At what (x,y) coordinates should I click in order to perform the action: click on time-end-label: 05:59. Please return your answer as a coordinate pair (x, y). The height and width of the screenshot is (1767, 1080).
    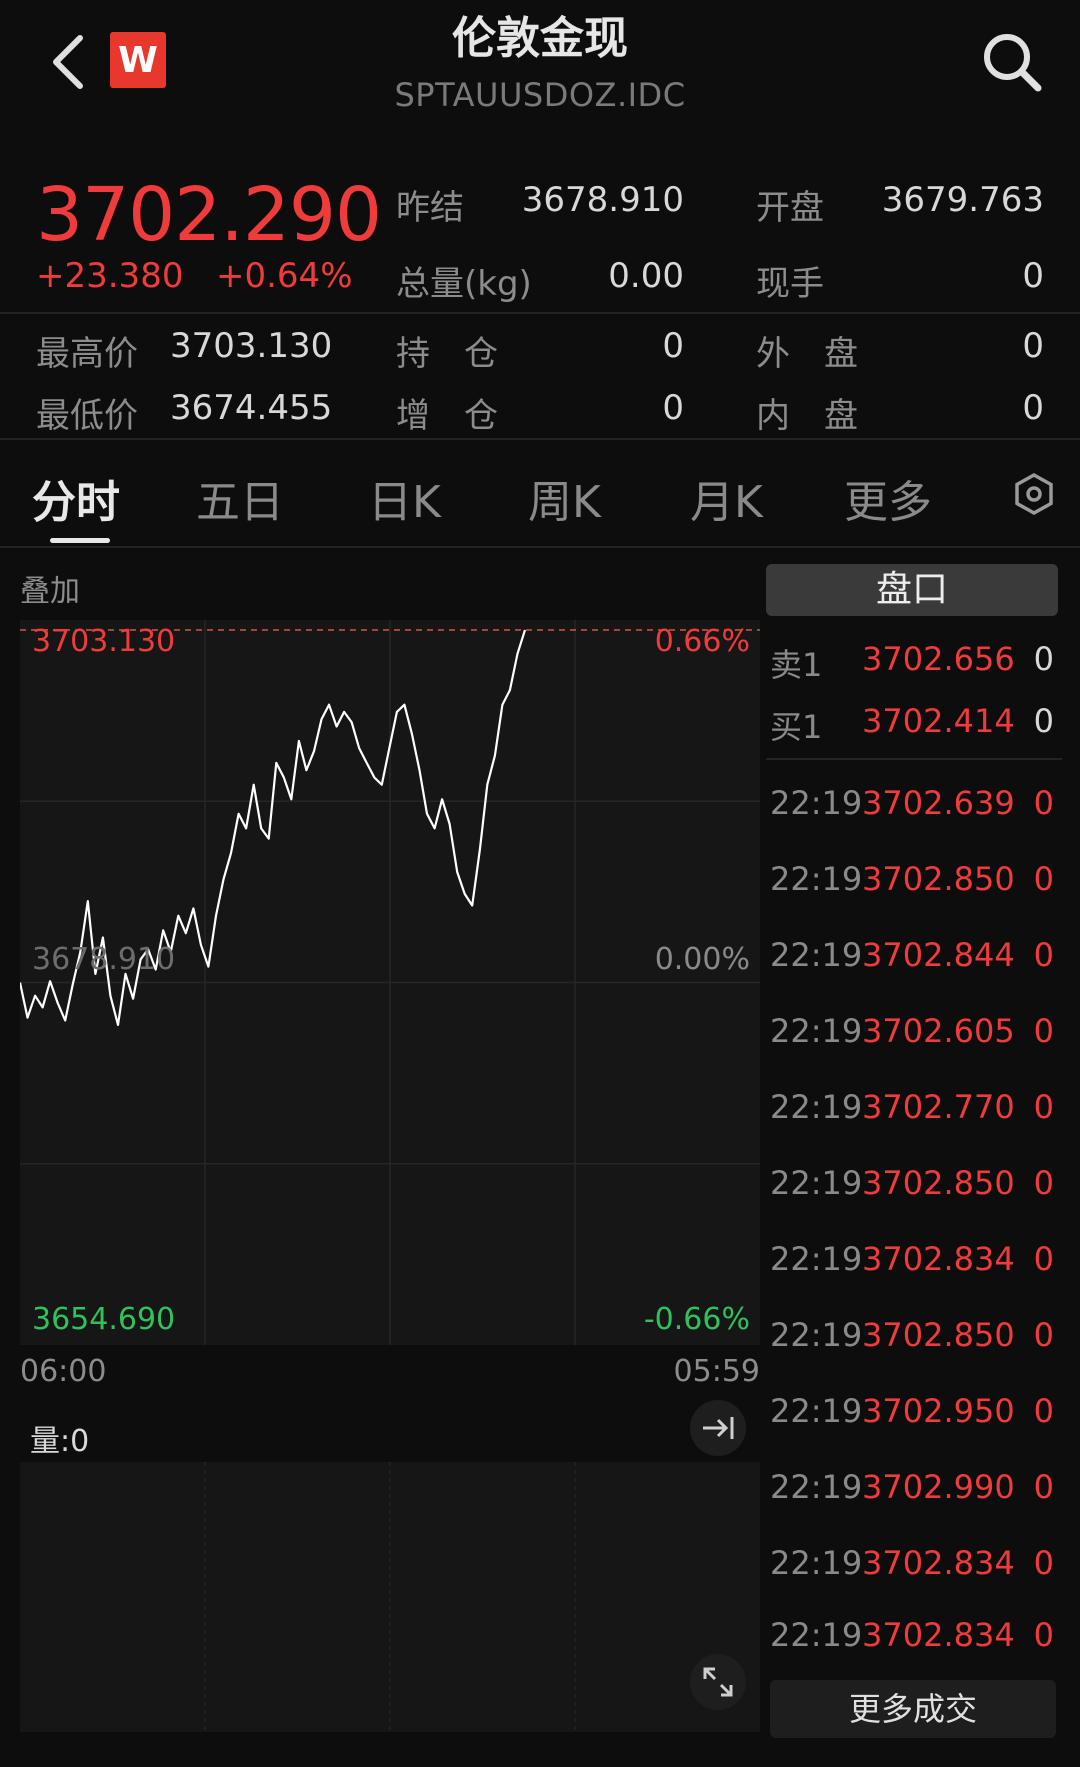
    Looking at the image, I should click on (716, 1371).